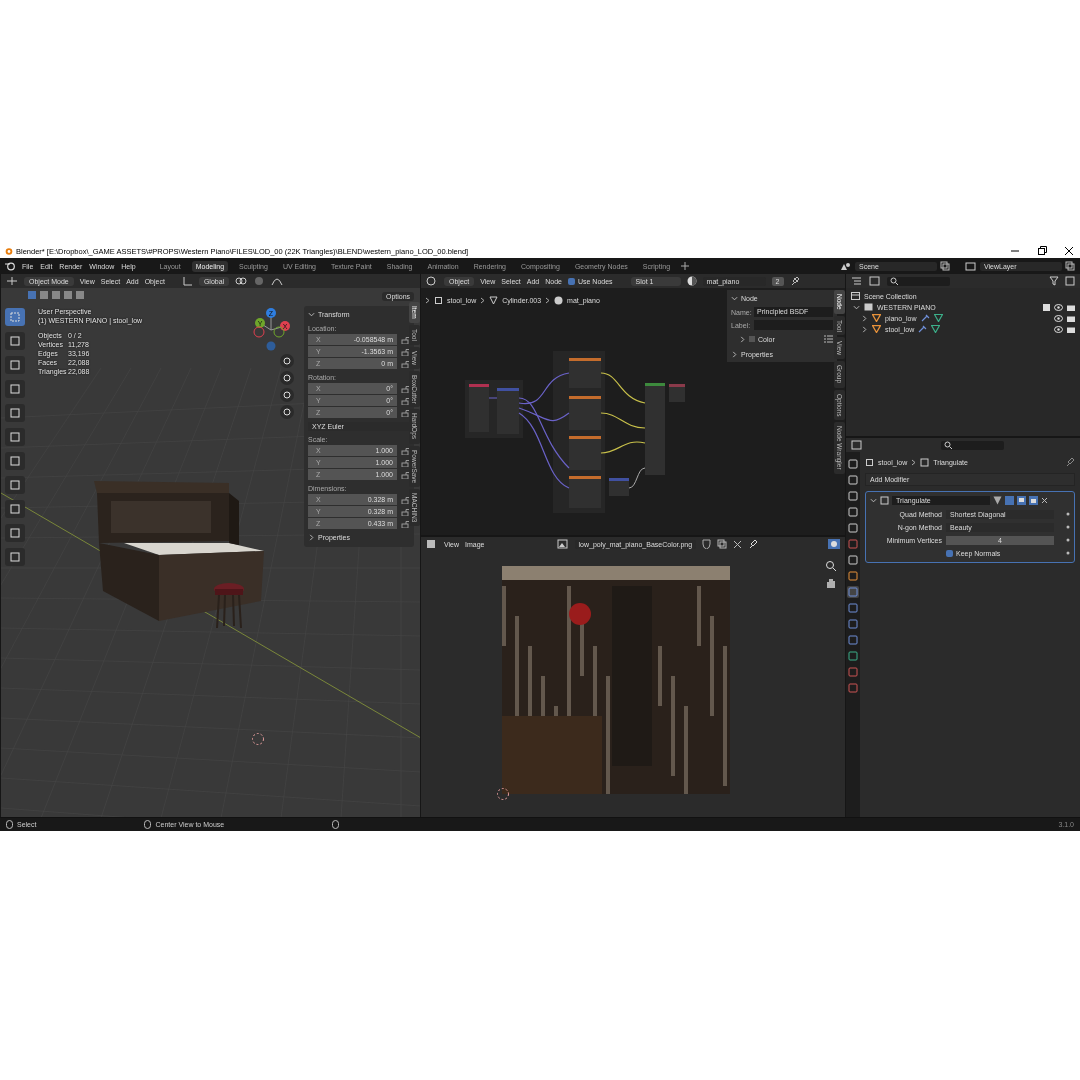 The height and width of the screenshot is (1080, 1080). Describe the element at coordinates (1021, 500) in the screenshot. I see `viewport-display-icon` at that location.